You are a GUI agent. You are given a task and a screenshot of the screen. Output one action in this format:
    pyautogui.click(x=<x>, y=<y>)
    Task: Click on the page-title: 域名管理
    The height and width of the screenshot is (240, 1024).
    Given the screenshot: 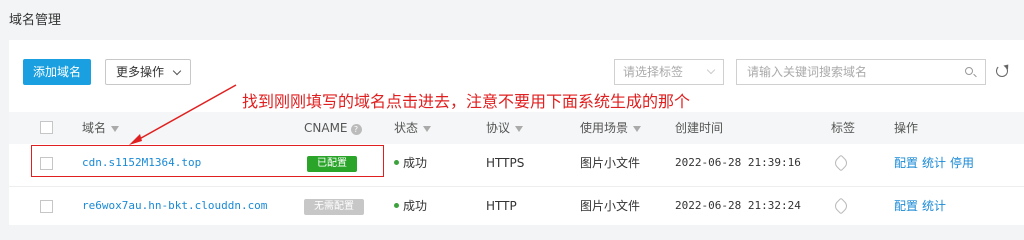 What is the action you would take?
    pyautogui.click(x=35, y=20)
    